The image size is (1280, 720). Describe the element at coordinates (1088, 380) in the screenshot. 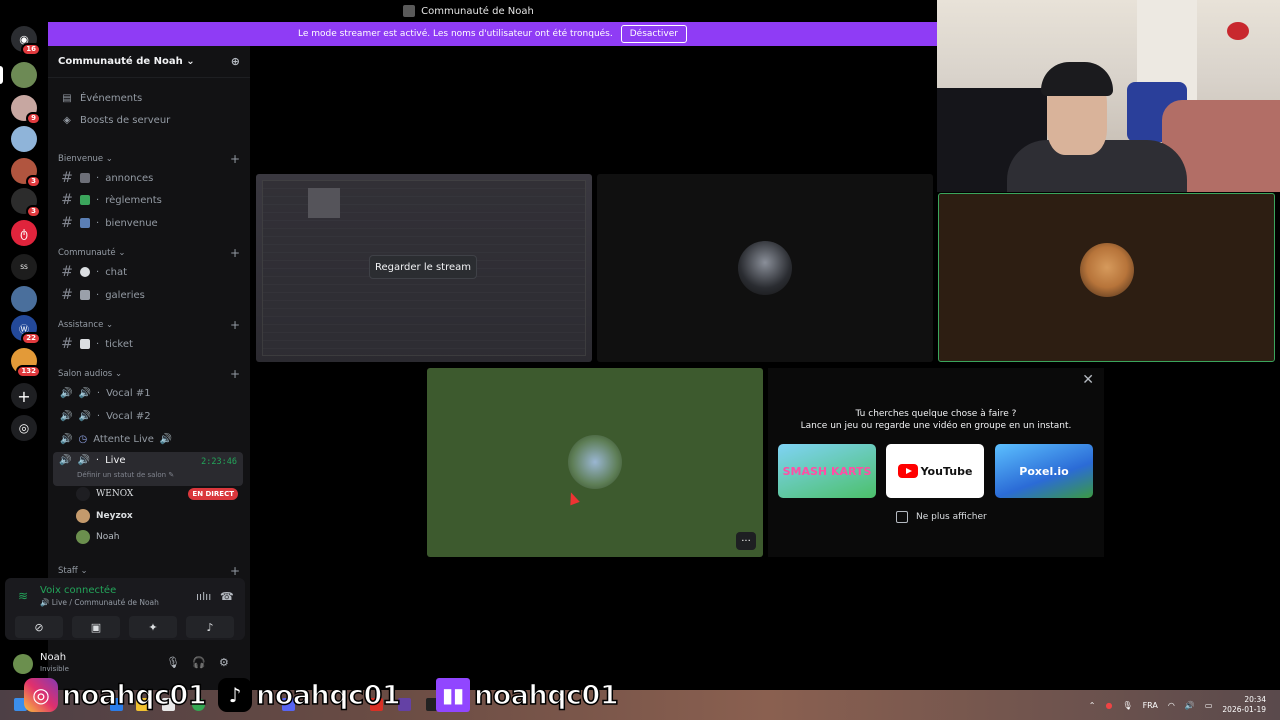

I see `close-icon: ✕` at that location.